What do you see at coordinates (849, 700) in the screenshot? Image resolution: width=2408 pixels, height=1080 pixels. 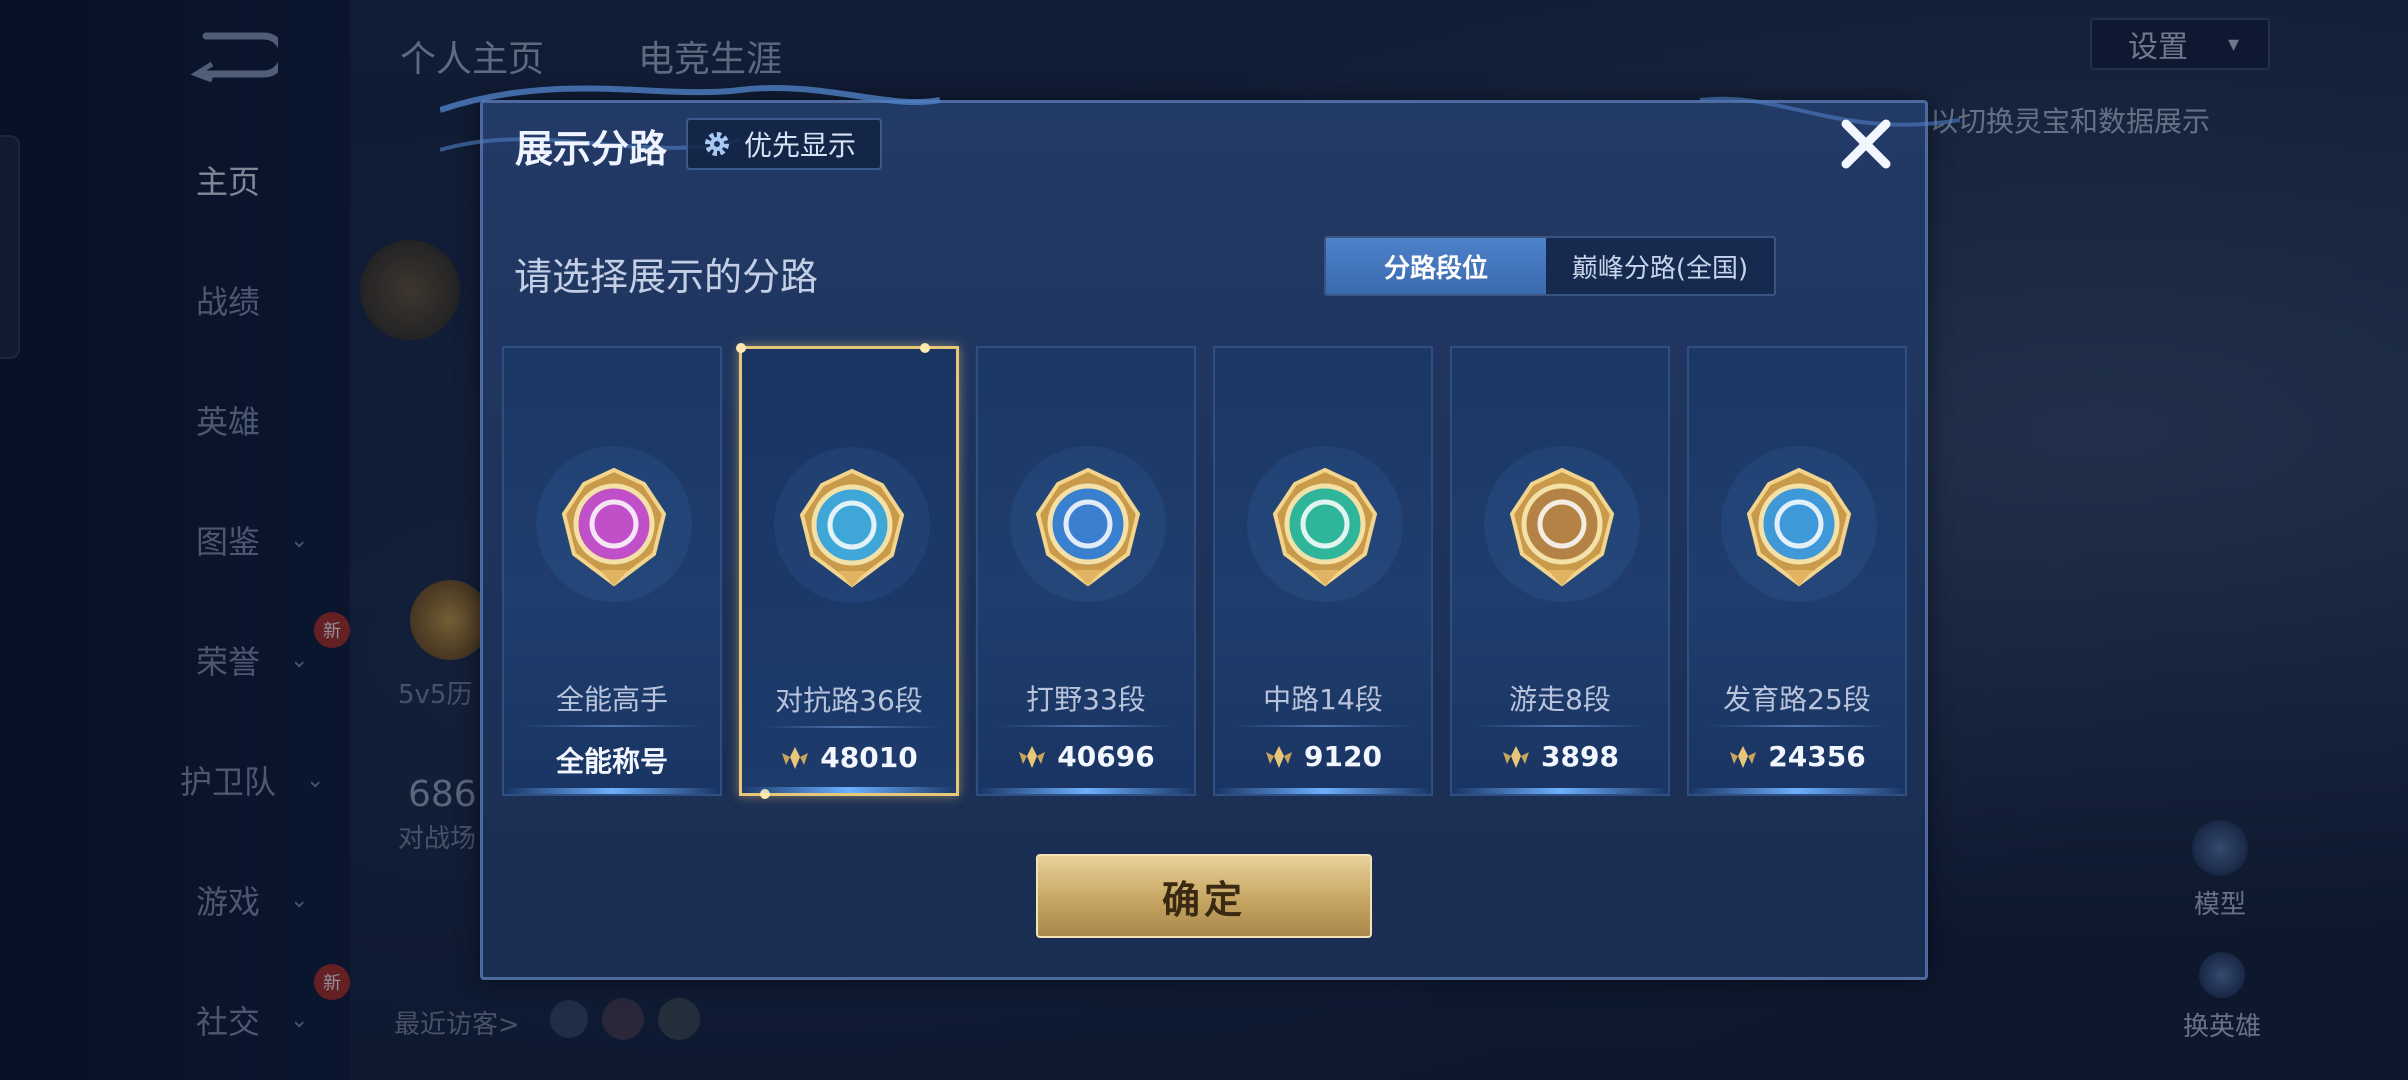 I see `lane-name: 对抗路36段` at bounding box center [849, 700].